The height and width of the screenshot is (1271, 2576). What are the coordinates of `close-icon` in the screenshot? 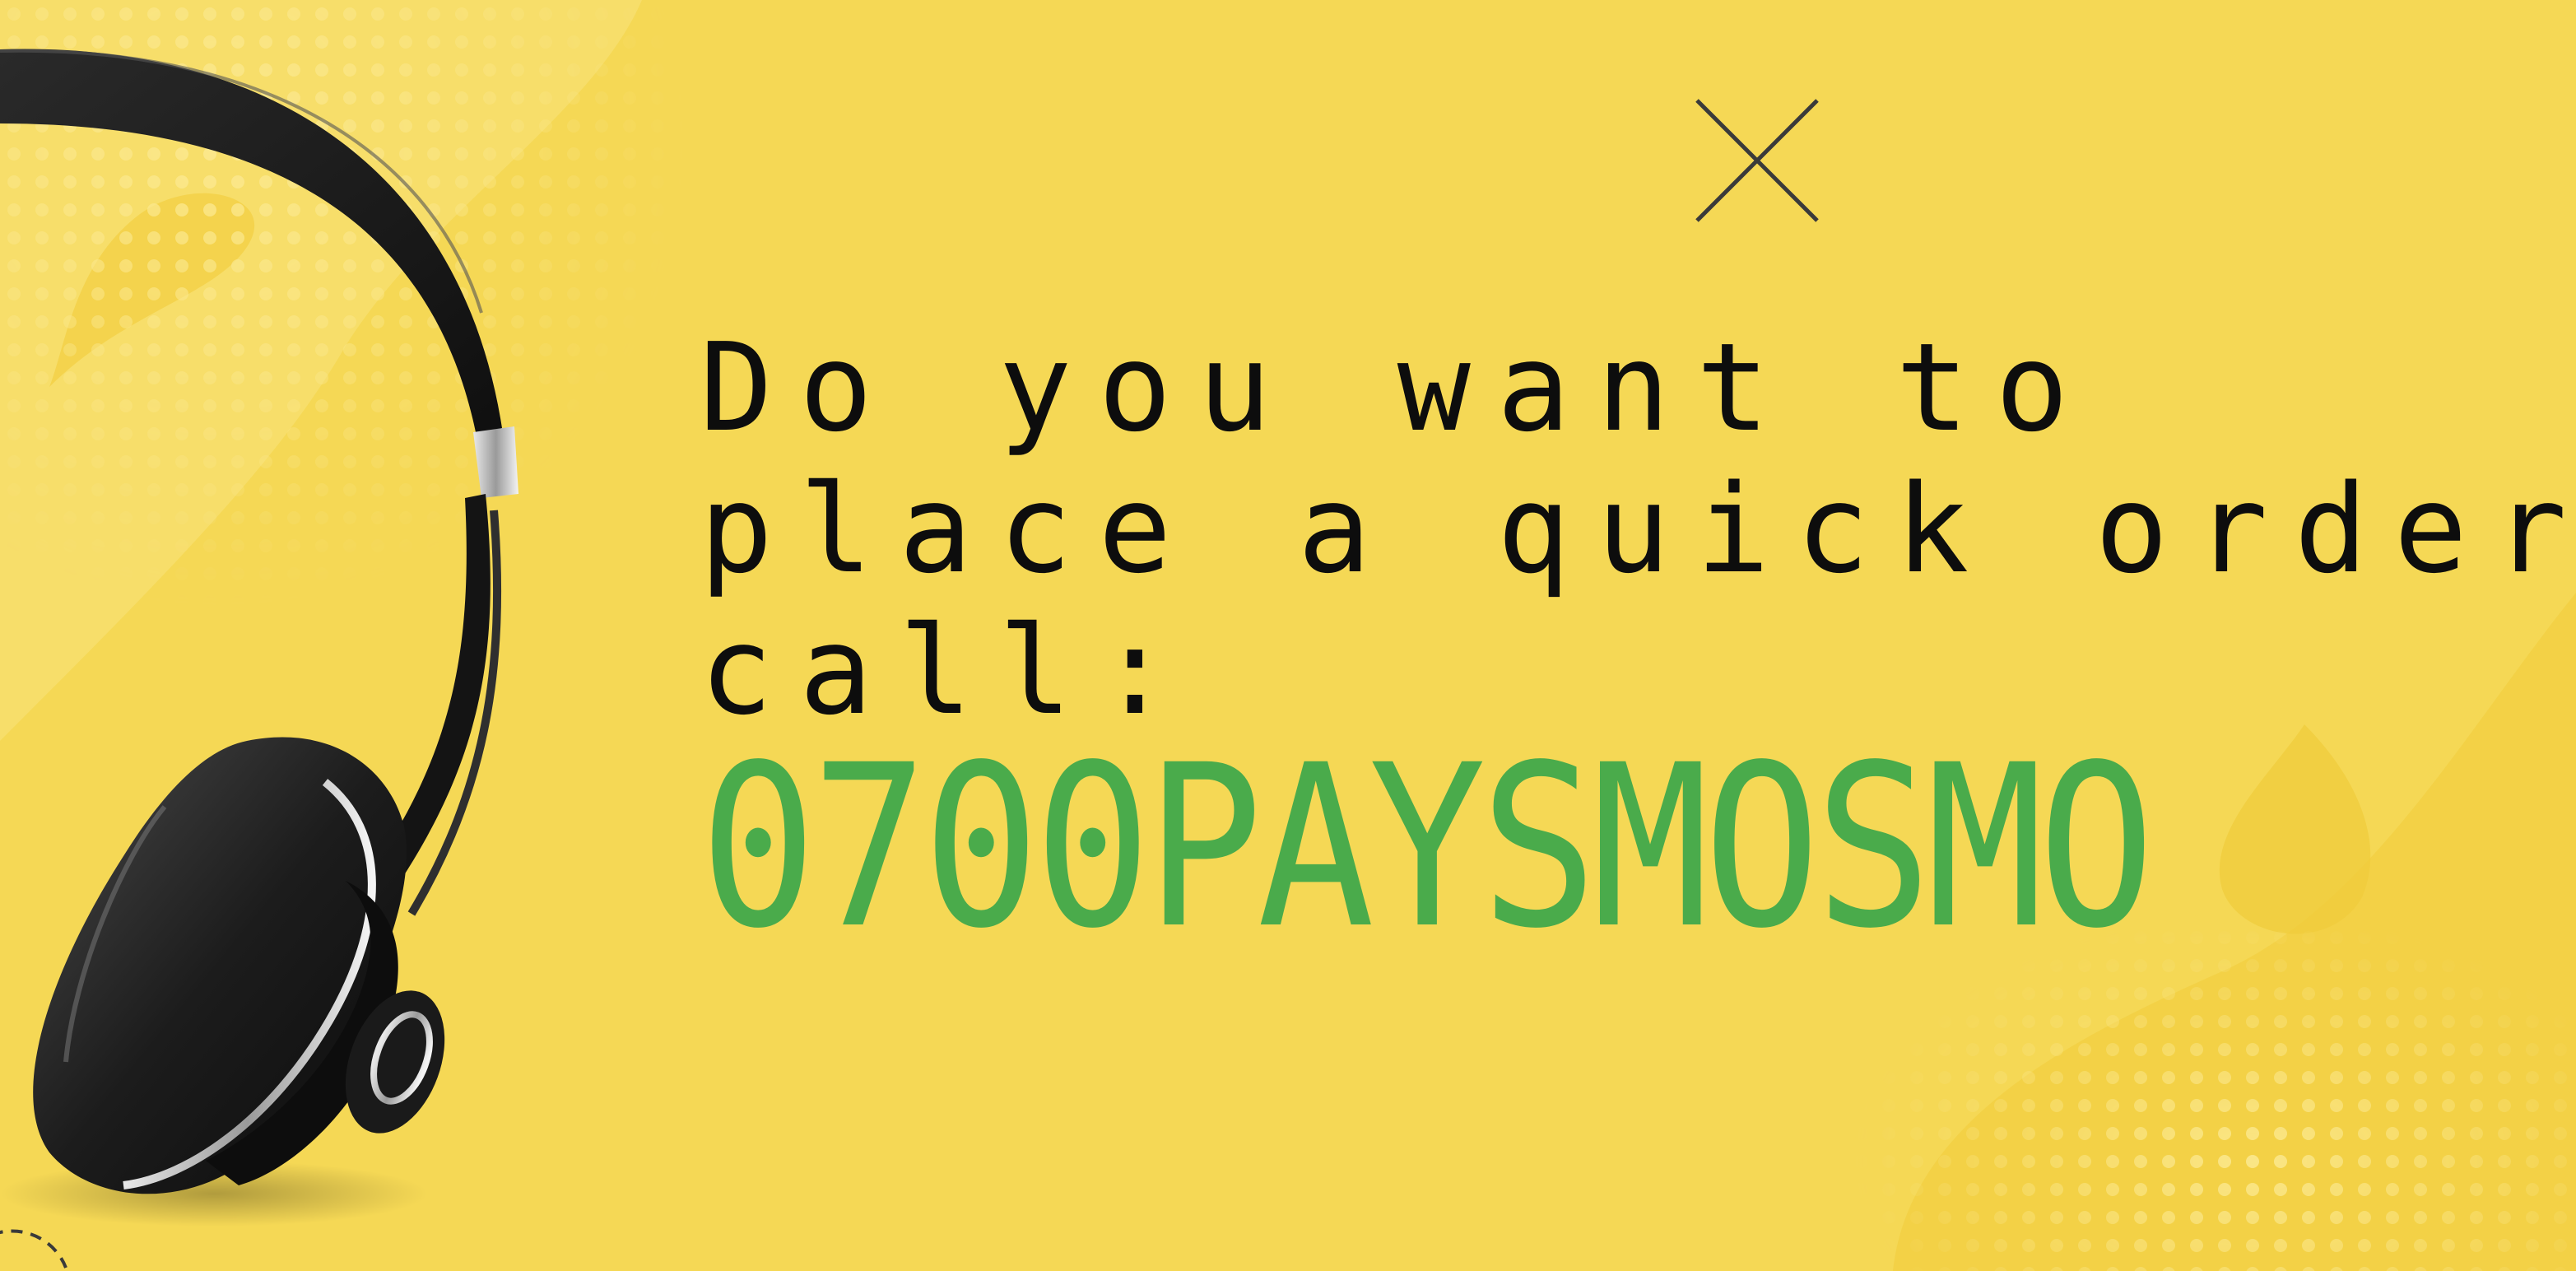 It's located at (1757, 160).